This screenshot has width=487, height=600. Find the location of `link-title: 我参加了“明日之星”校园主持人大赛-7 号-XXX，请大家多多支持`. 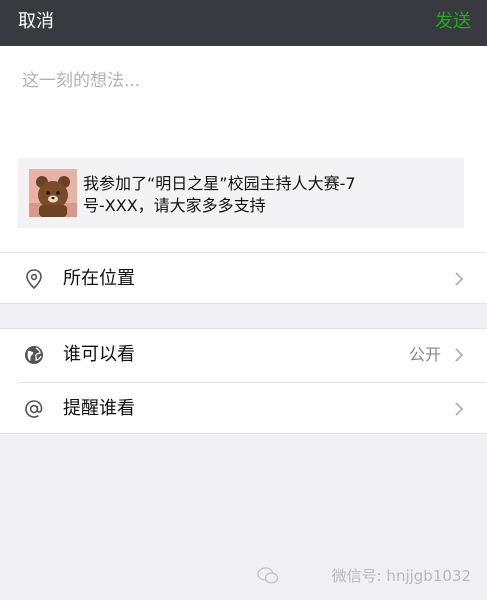

link-title: 我参加了“明日之星”校园主持人大赛-7 号-XXX，请大家多多支持 is located at coordinates (233, 195).